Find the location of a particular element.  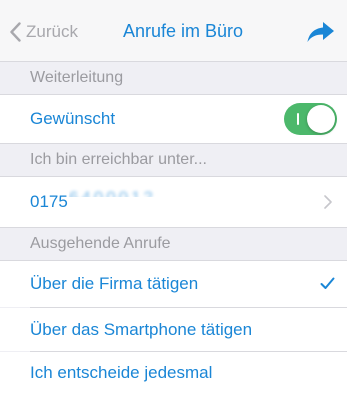

phone-number-obscured: 6400012 is located at coordinates (112, 197).